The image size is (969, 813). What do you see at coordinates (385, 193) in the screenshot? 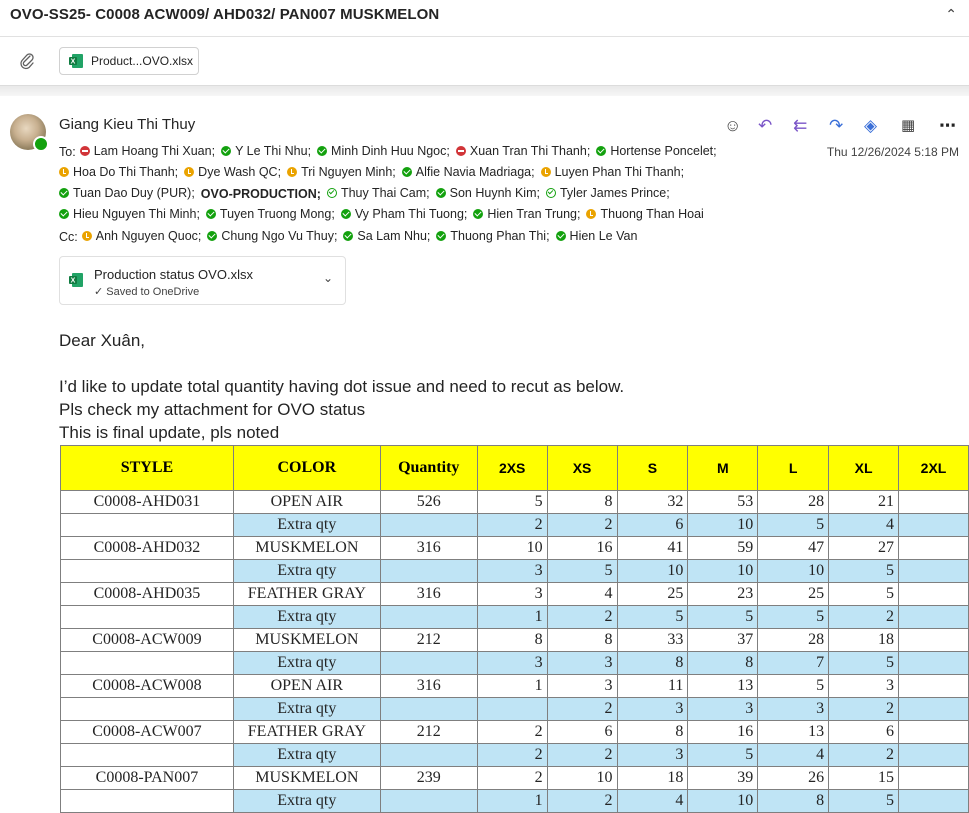
I see `recipient-name: Thuy Thai Cam;` at bounding box center [385, 193].